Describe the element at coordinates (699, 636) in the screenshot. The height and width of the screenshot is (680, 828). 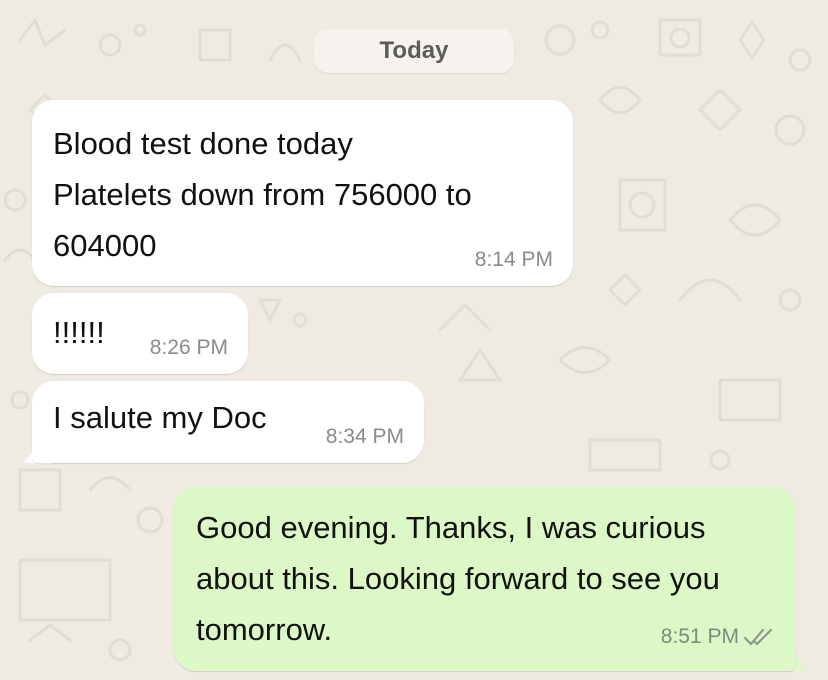
I see `message-timestamp: 8:51 PM` at that location.